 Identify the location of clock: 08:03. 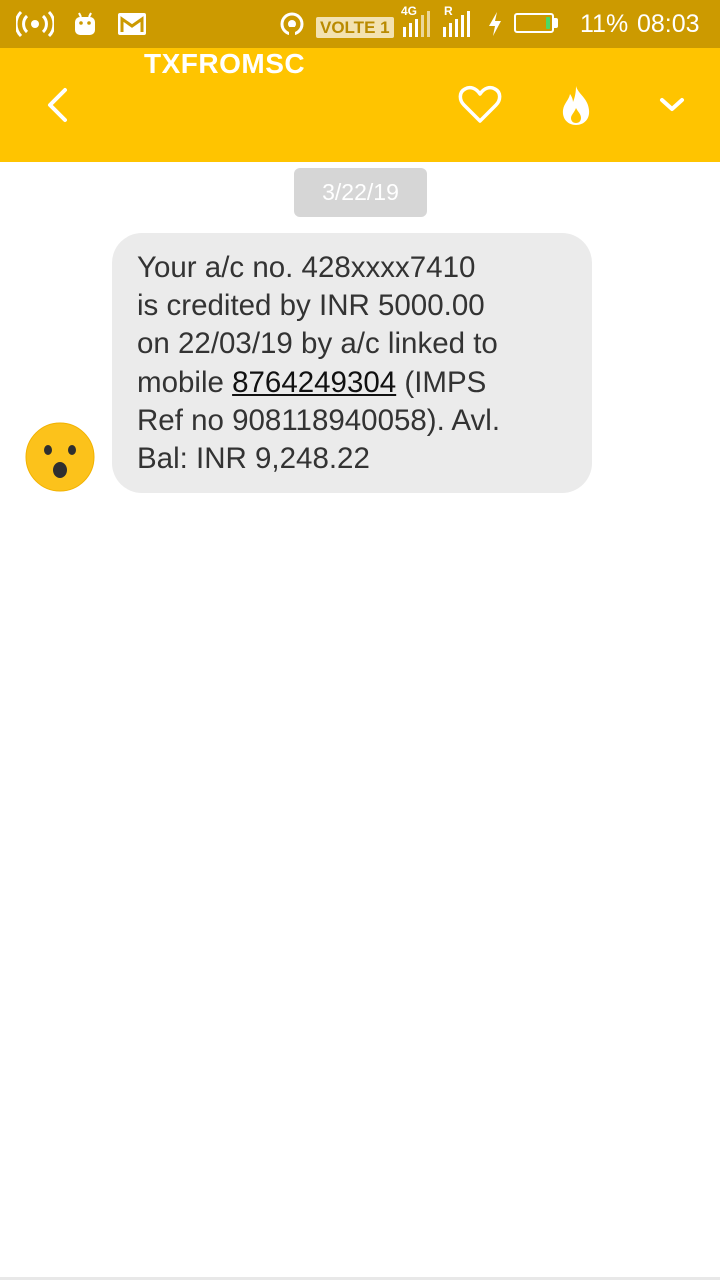
(668, 24).